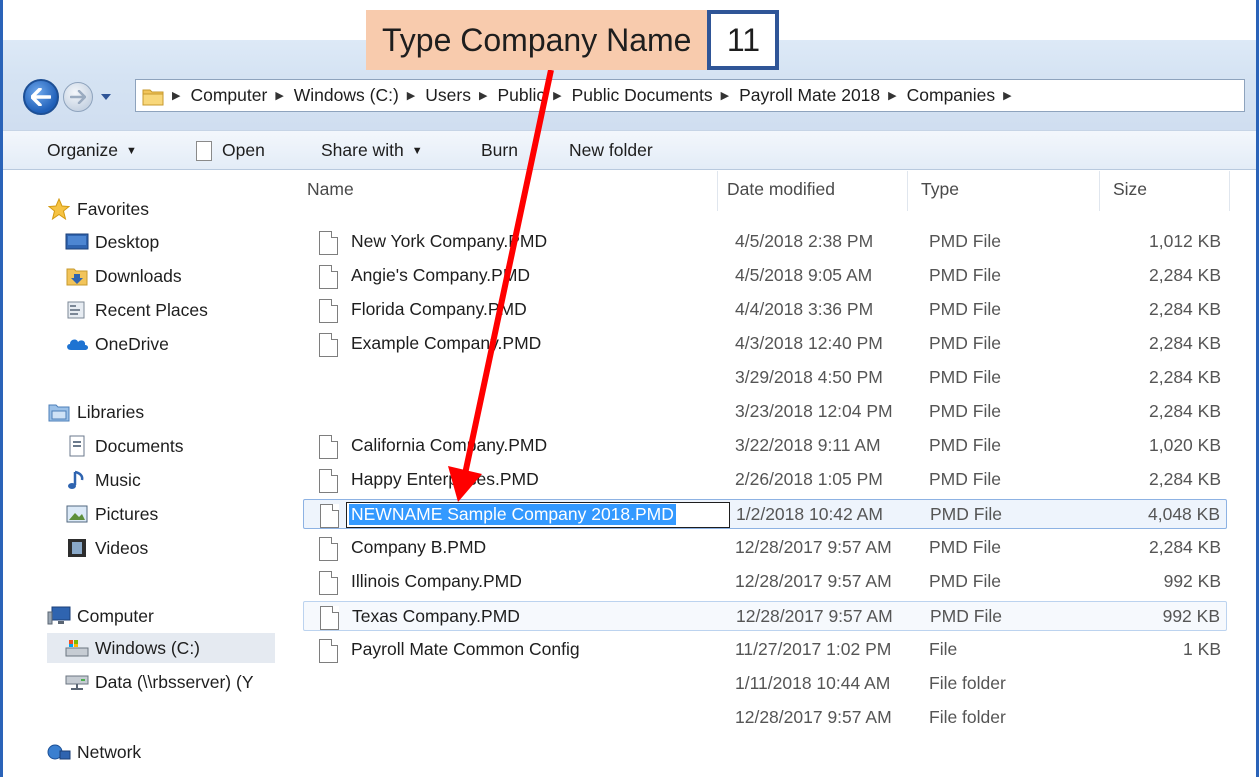 This screenshot has height=777, width=1259. Describe the element at coordinates (814, 411) in the screenshot. I see `file-date: 3/23/2018 12:04 PM` at that location.